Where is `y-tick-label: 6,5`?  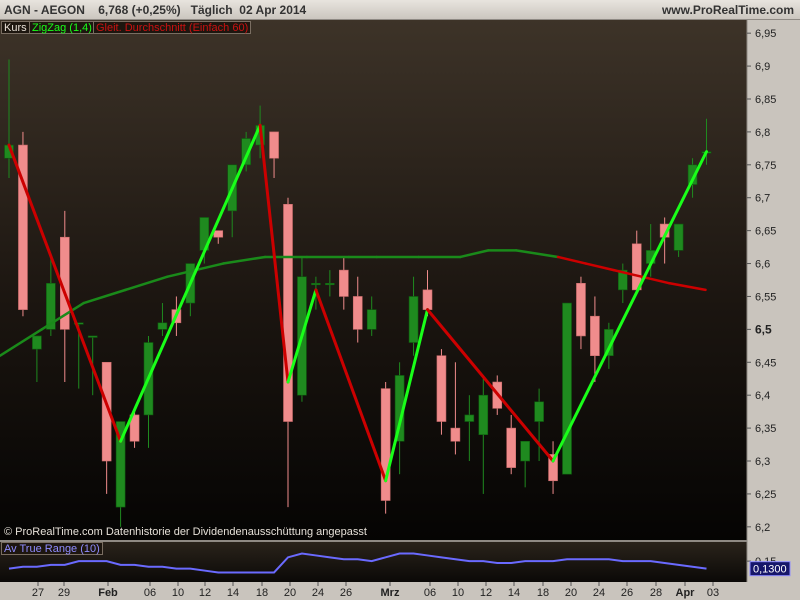
y-tick-label: 6,5 is located at coordinates (763, 329).